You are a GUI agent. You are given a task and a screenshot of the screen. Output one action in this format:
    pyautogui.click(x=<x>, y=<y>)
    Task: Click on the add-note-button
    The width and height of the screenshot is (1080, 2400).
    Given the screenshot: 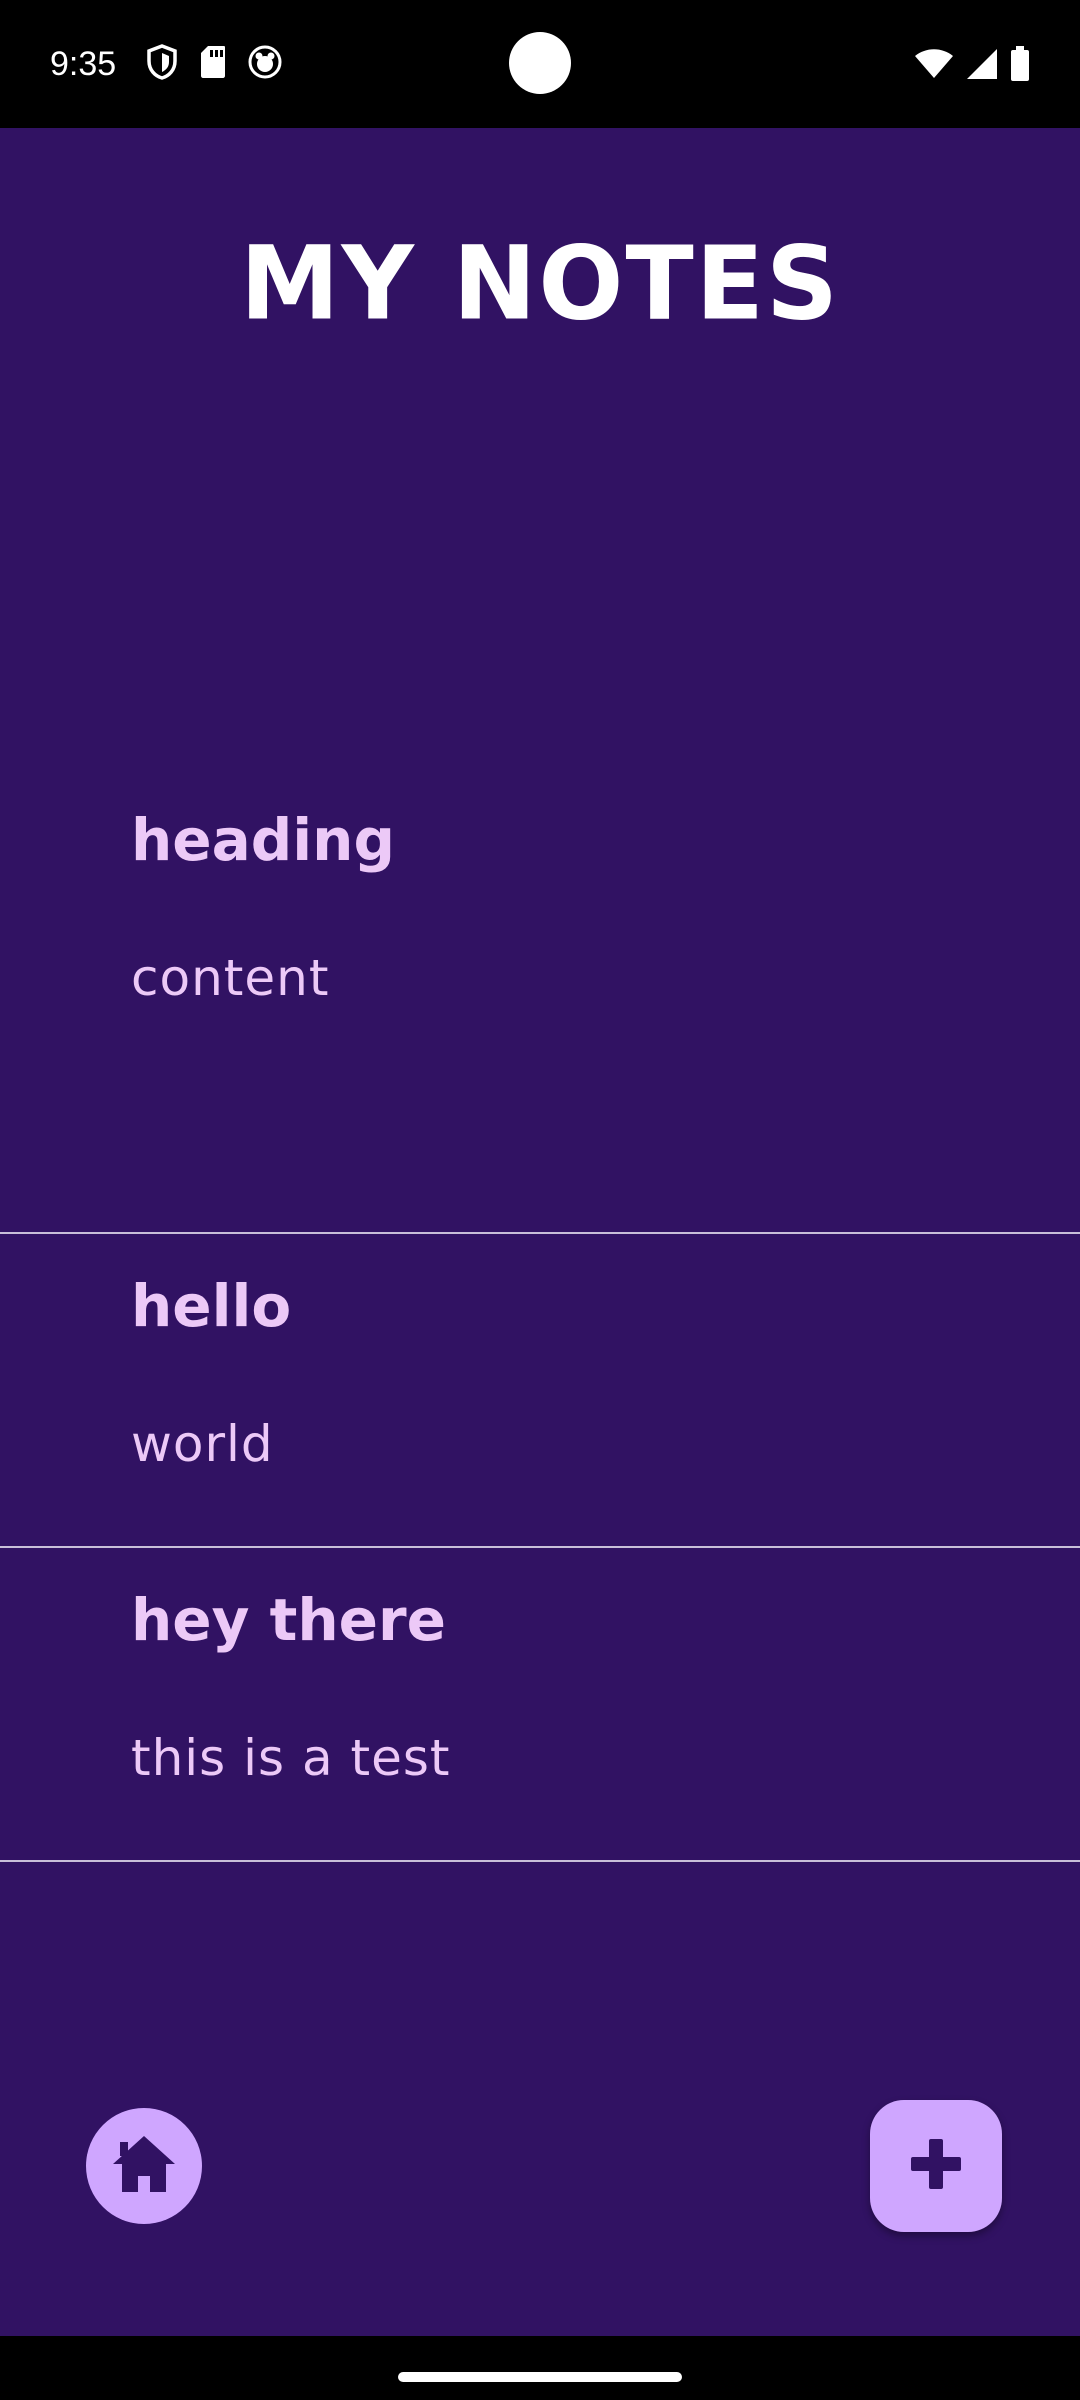 What is the action you would take?
    pyautogui.click(x=936, y=2166)
    